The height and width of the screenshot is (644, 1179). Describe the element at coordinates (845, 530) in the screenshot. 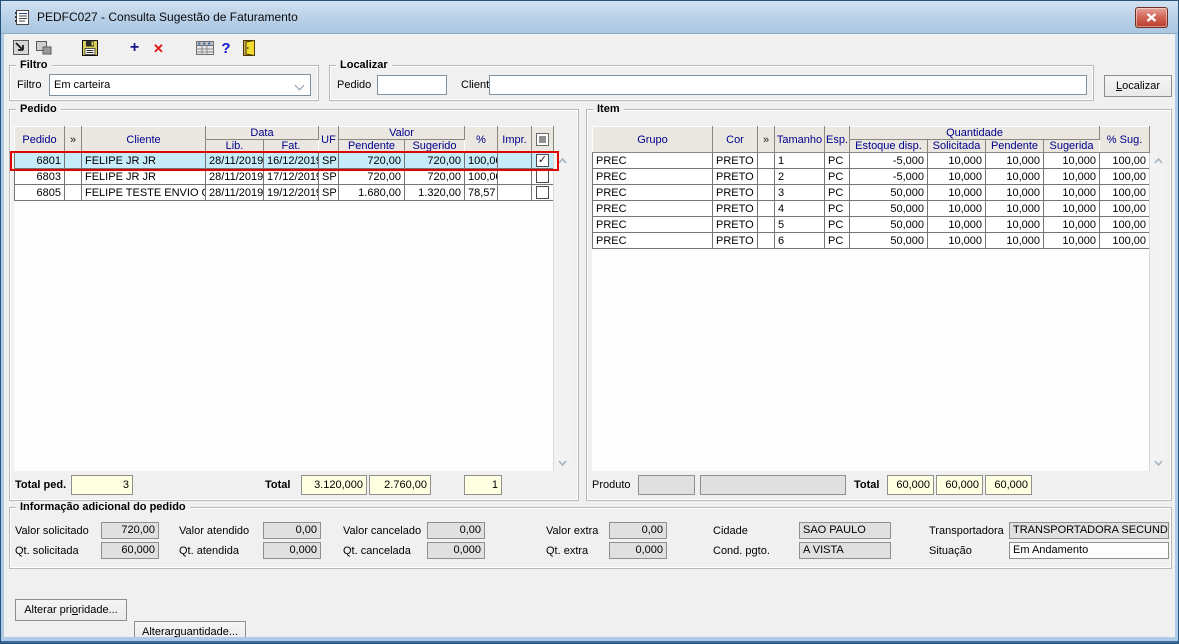

I see `cidade-value: SAO PAULO` at that location.